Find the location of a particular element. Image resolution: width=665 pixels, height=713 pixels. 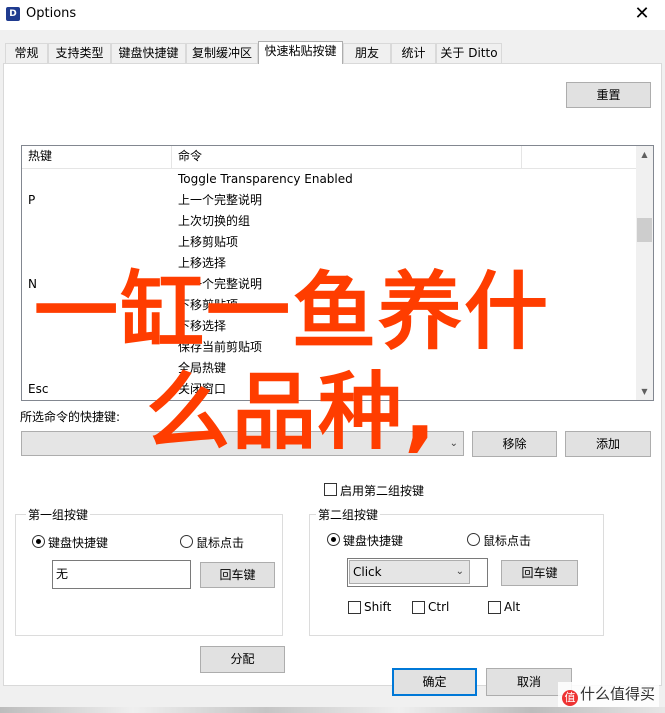

scroll-down-icon: ▼ is located at coordinates (644, 391).